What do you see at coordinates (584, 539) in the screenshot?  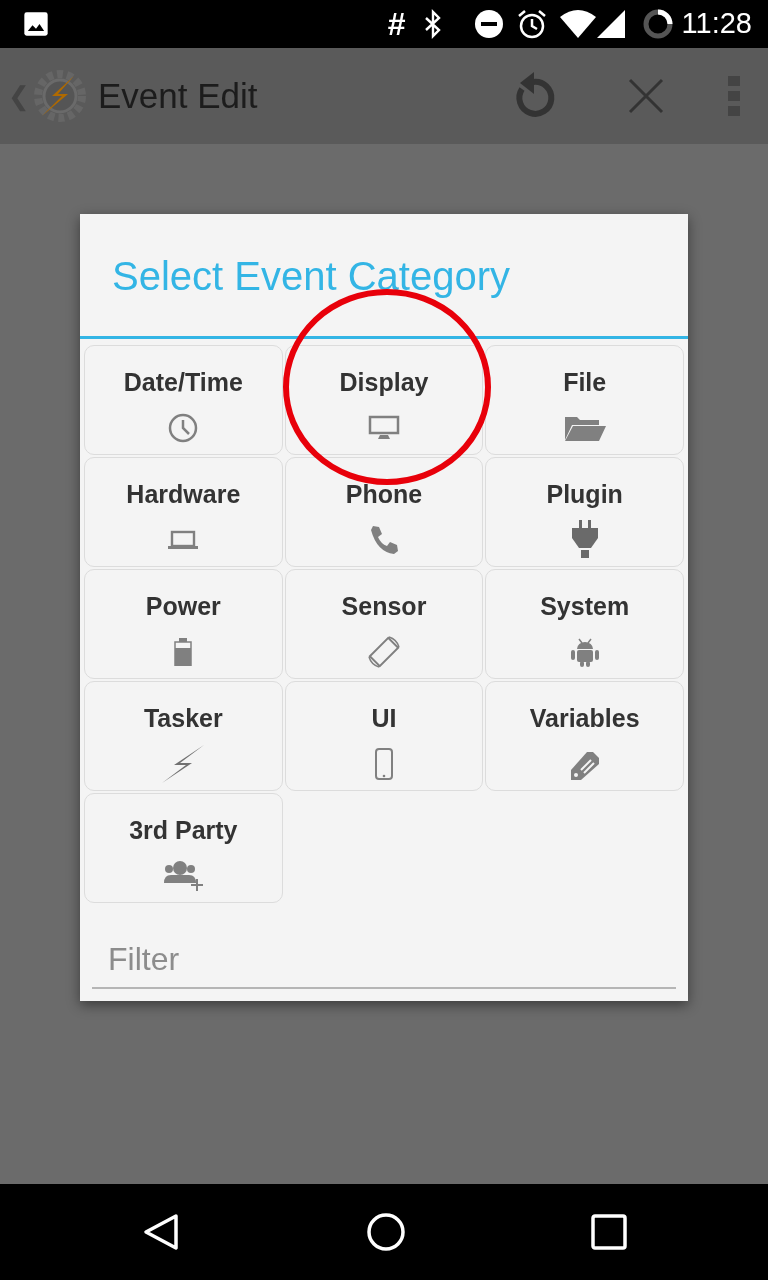 I see `plug-icon` at bounding box center [584, 539].